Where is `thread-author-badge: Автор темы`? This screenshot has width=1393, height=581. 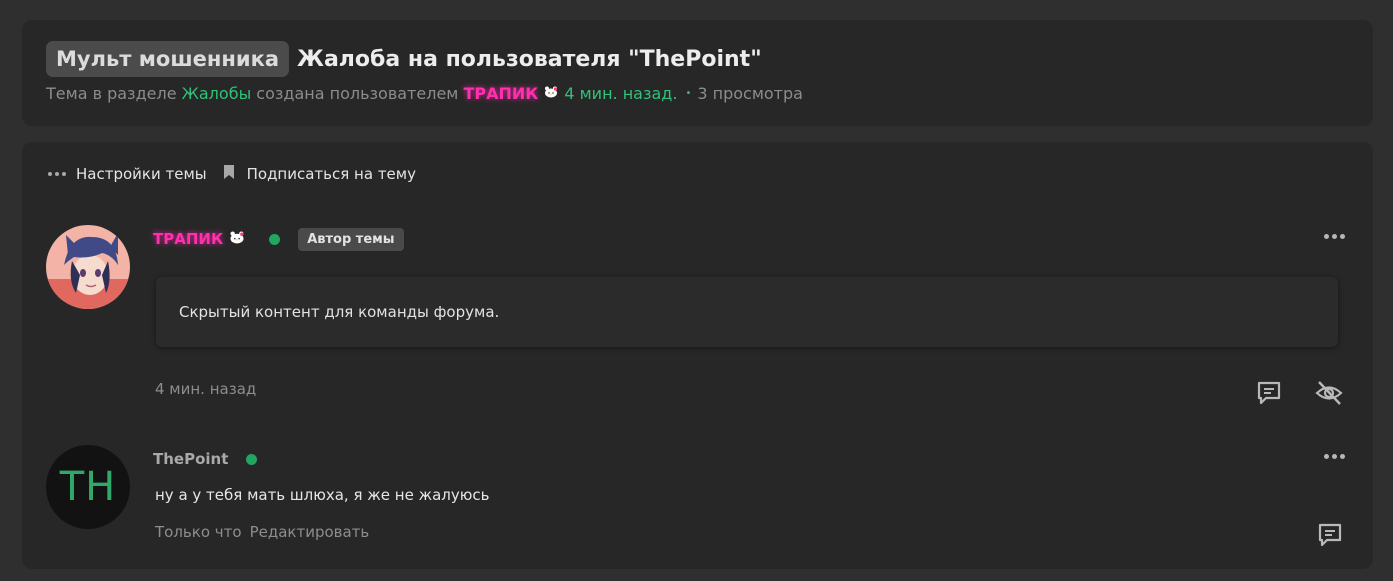 thread-author-badge: Автор темы is located at coordinates (351, 239).